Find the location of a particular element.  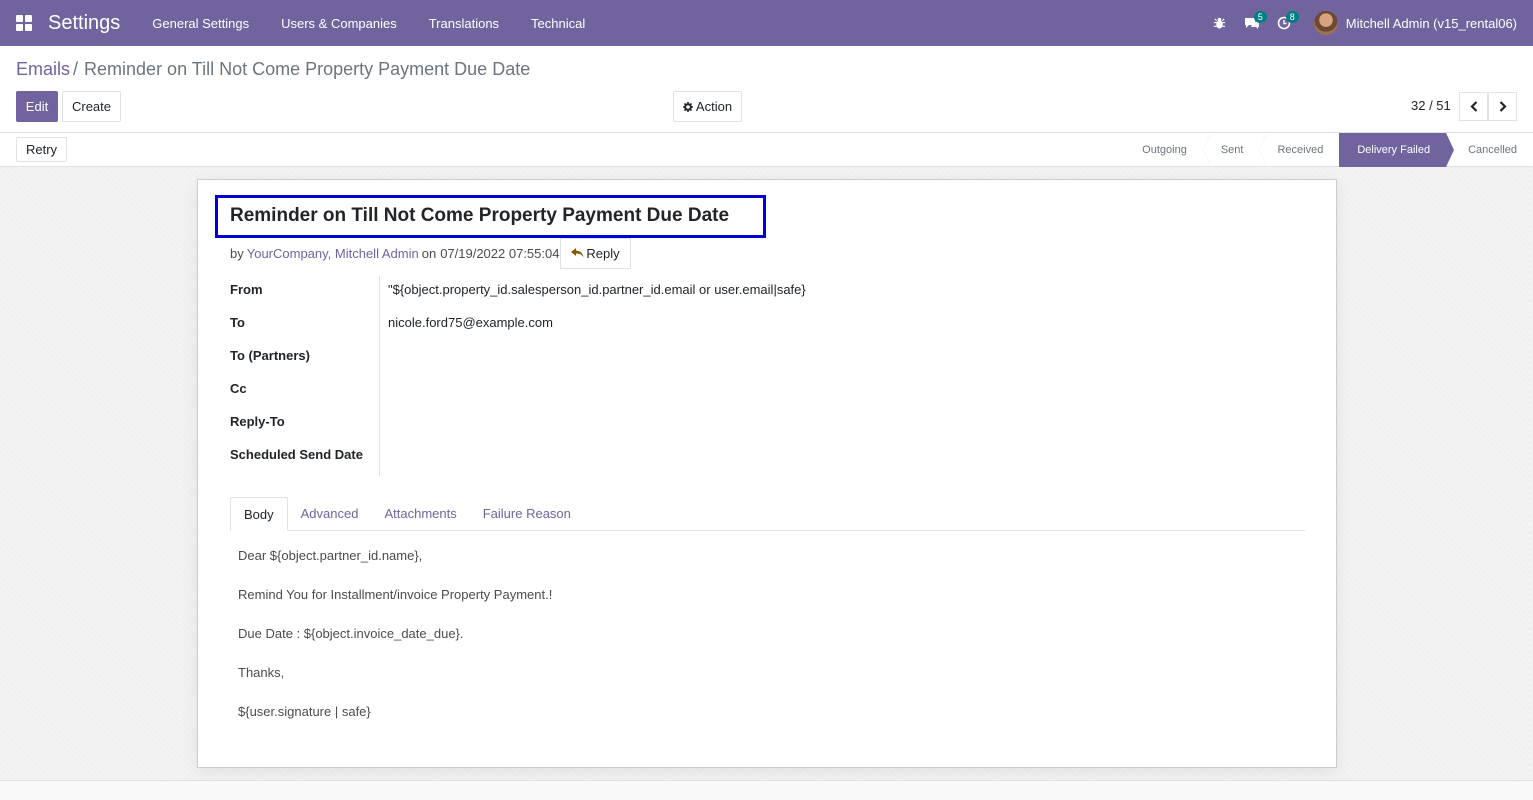

reply-to-label: Reply-To is located at coordinates (257, 421).